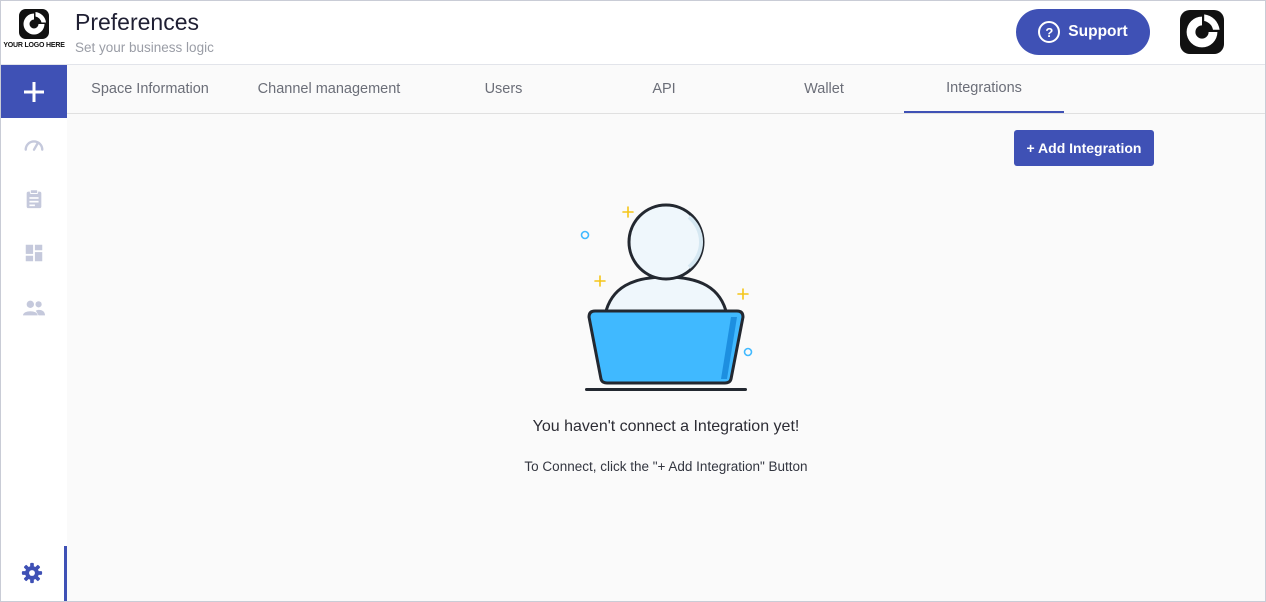  I want to click on support-button: ? Support, so click(1083, 32).